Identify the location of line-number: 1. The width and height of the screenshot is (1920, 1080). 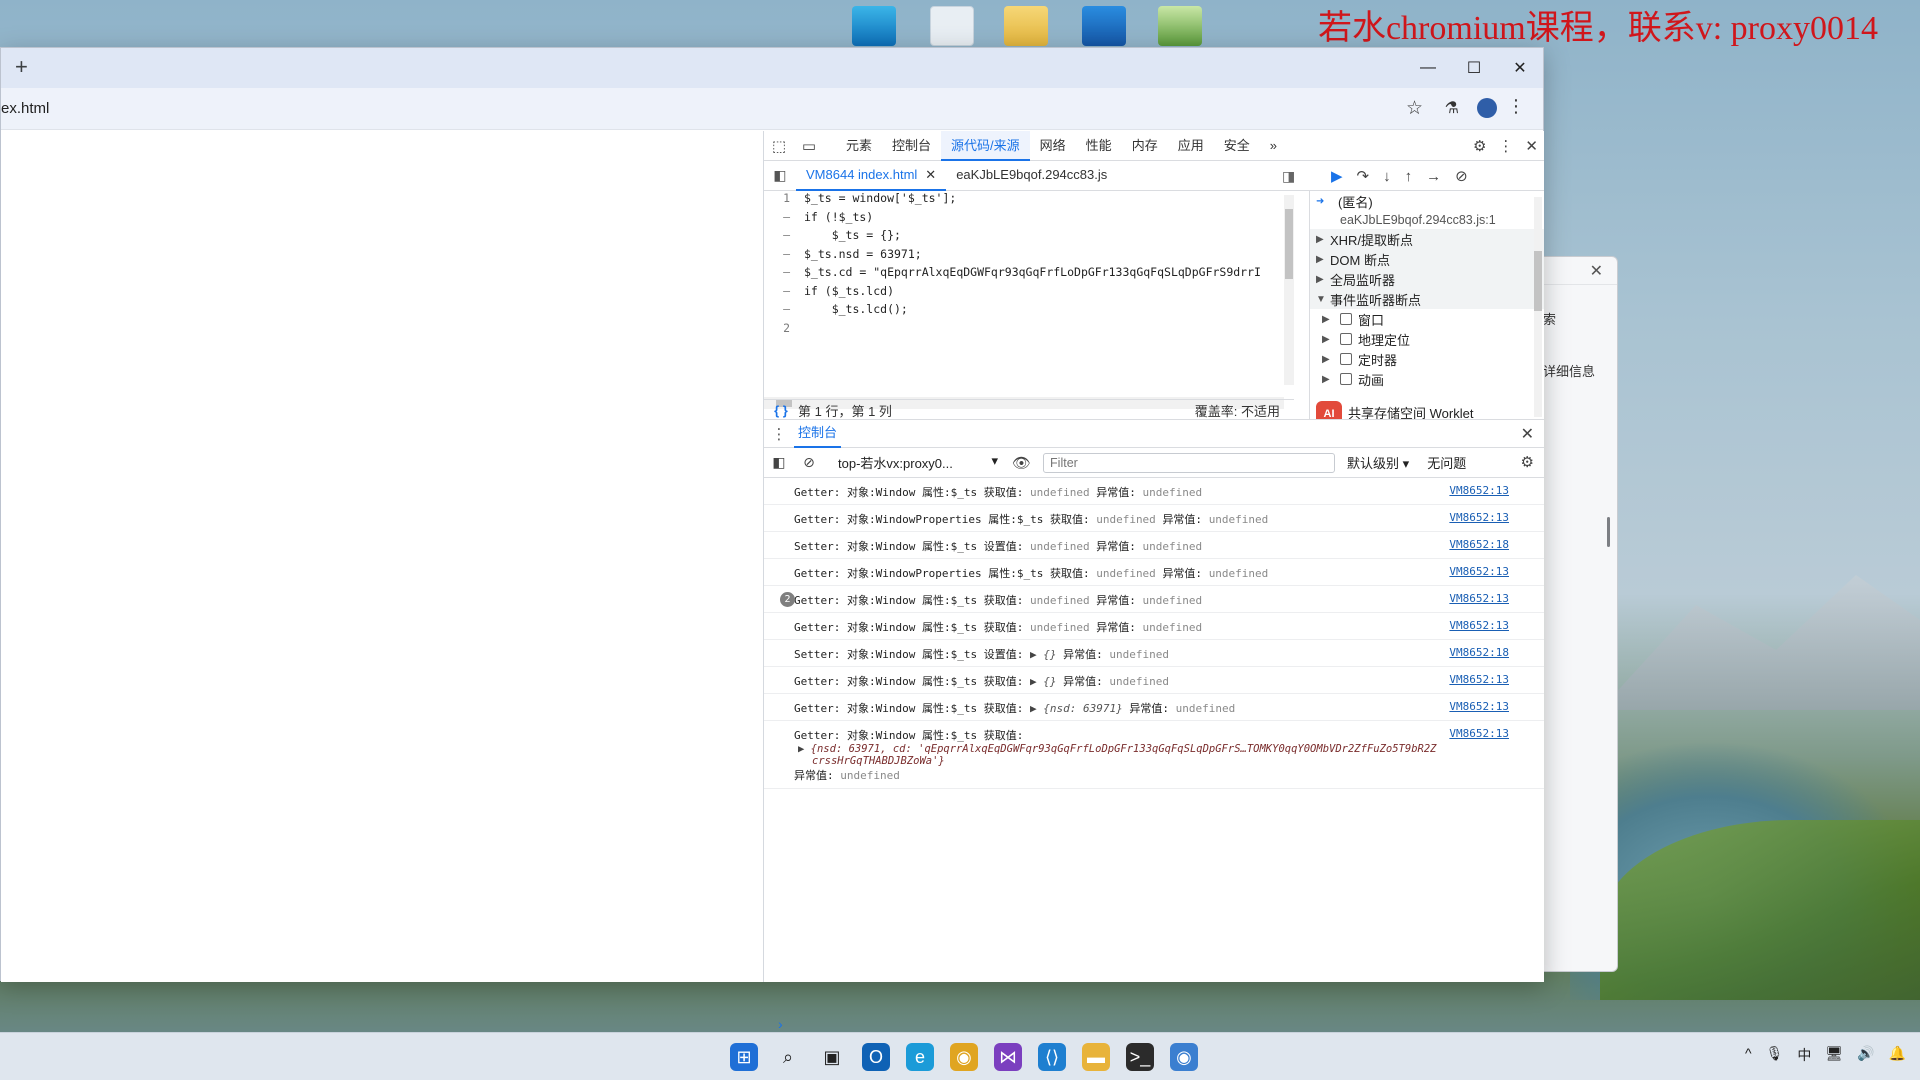
(784, 200).